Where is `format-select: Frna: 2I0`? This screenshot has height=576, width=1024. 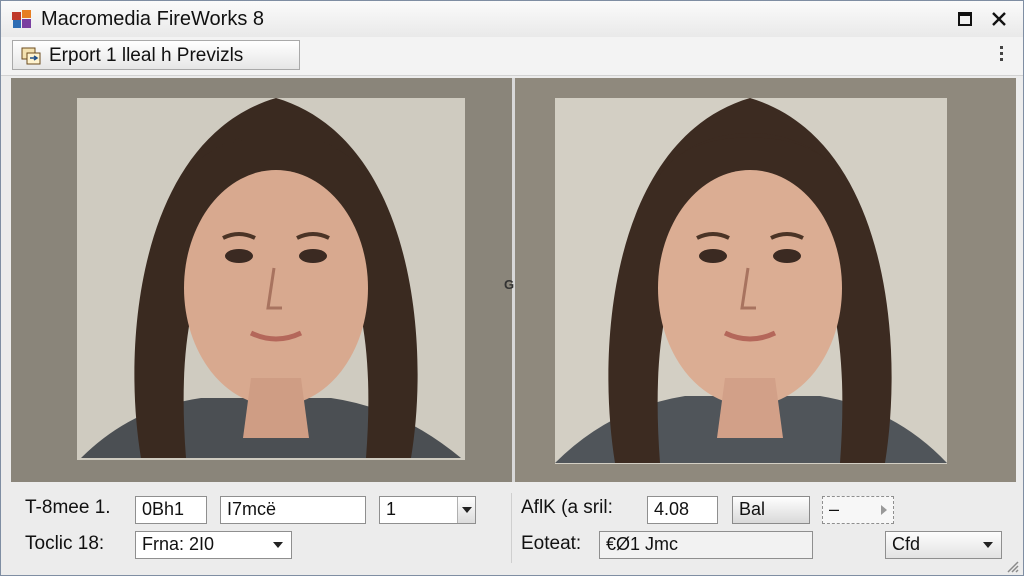 format-select: Frna: 2I0 is located at coordinates (213, 545).